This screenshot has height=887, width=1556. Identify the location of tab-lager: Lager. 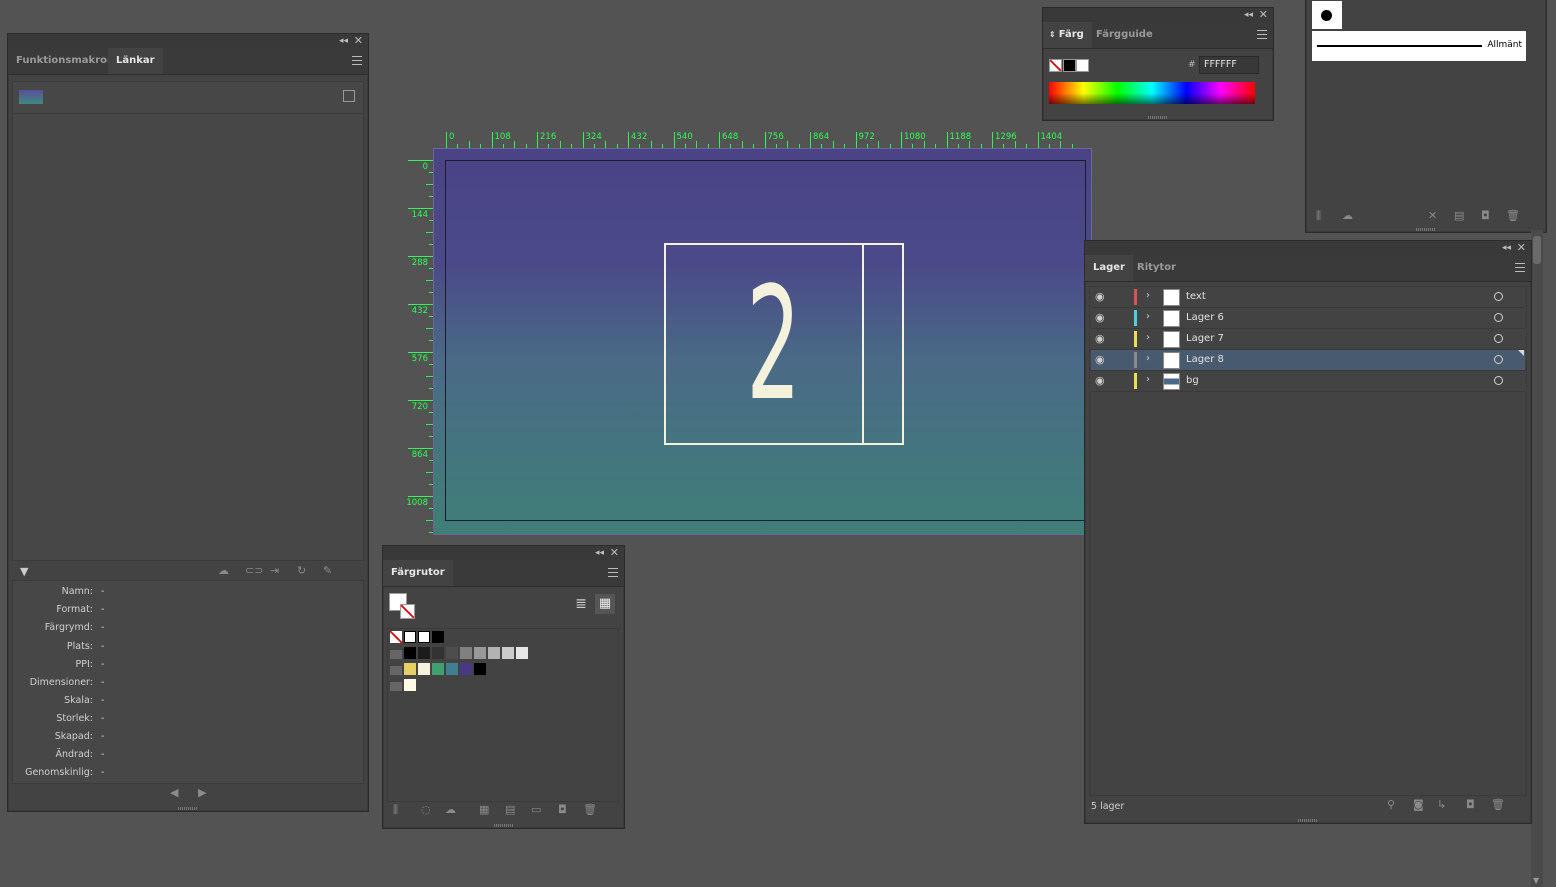
(1109, 268).